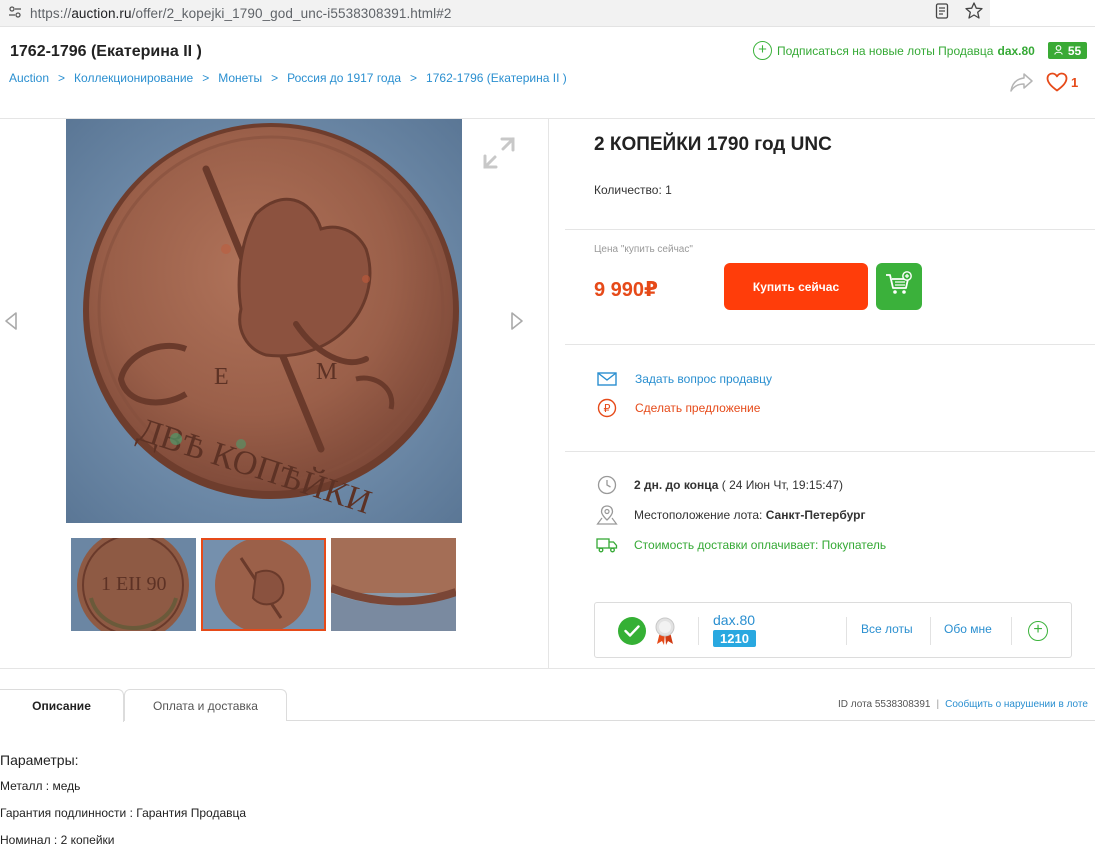  Describe the element at coordinates (974, 13) in the screenshot. I see `bookmark-star-icon` at that location.